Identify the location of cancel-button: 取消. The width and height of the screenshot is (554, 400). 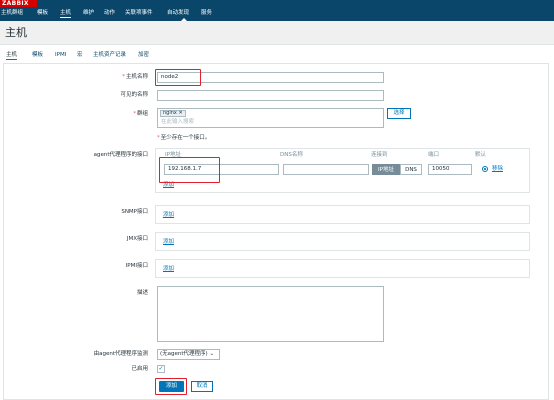
(202, 386).